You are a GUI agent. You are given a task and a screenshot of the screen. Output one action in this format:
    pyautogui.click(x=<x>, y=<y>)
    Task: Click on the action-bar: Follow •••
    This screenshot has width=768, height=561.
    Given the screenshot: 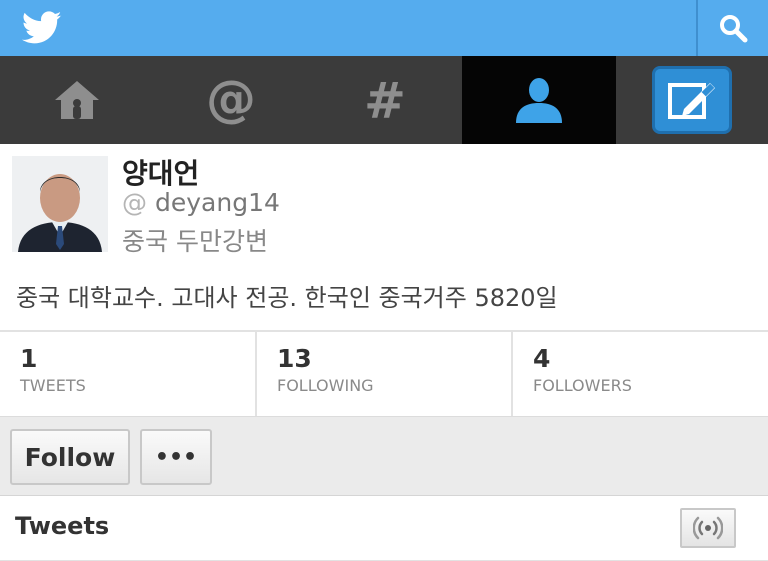 What is the action you would take?
    pyautogui.click(x=384, y=456)
    